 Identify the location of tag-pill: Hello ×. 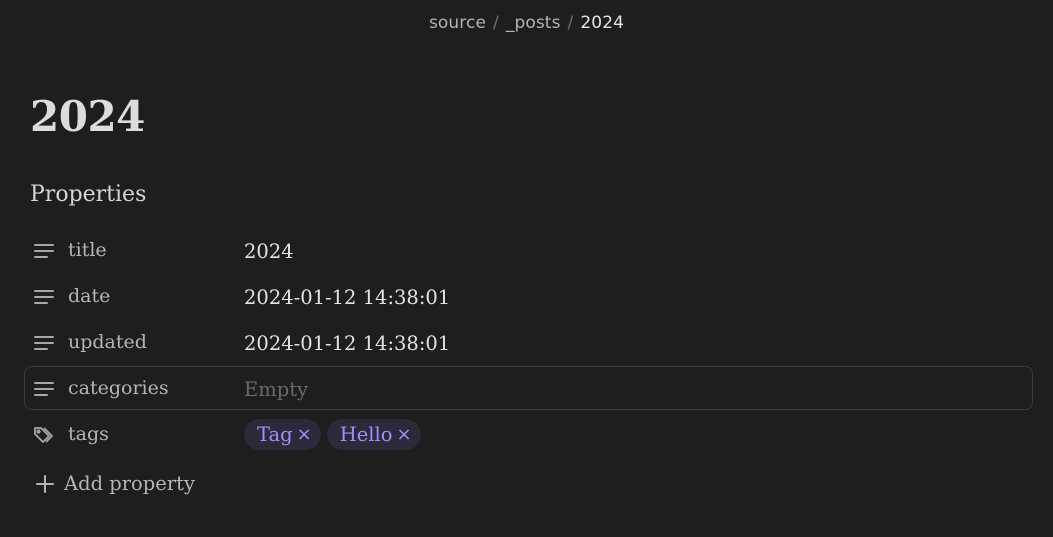
(373, 434).